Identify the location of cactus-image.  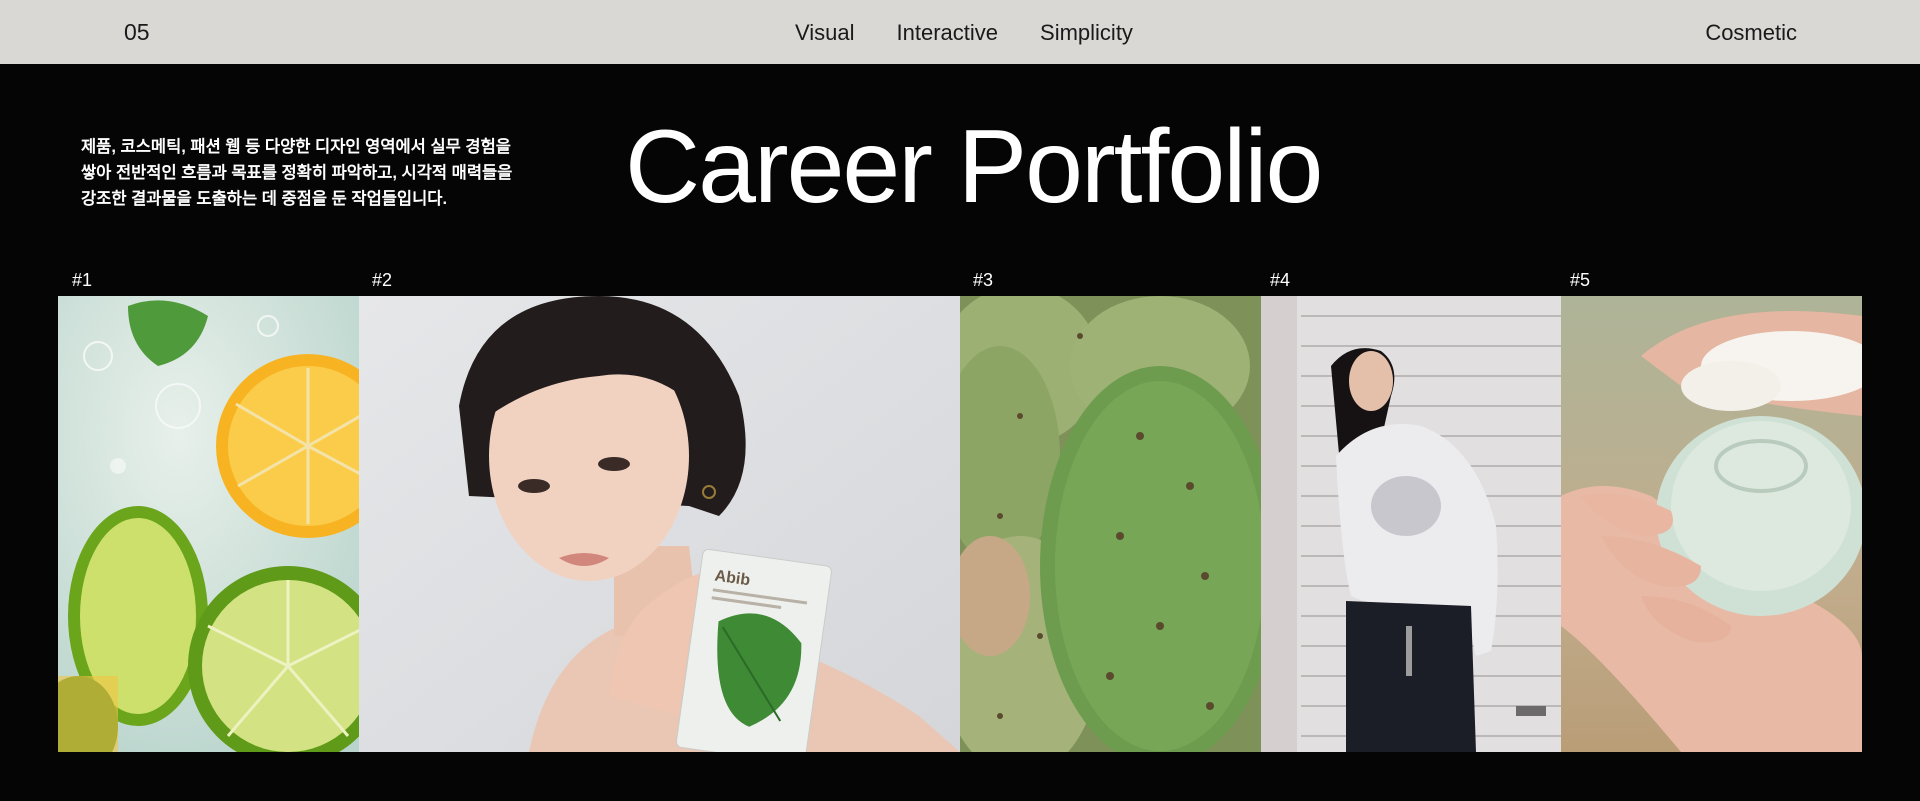
(1110, 524).